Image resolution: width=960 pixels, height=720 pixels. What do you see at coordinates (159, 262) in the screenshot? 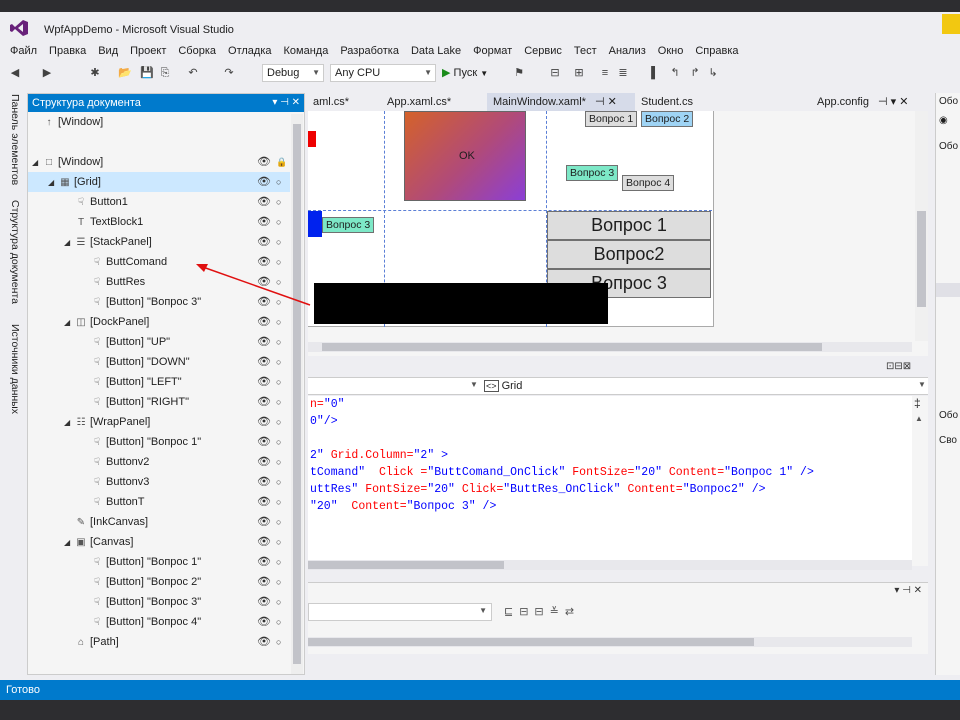
I see `outline-tree-item: ☟ ButtComand 👁 ○` at bounding box center [159, 262].